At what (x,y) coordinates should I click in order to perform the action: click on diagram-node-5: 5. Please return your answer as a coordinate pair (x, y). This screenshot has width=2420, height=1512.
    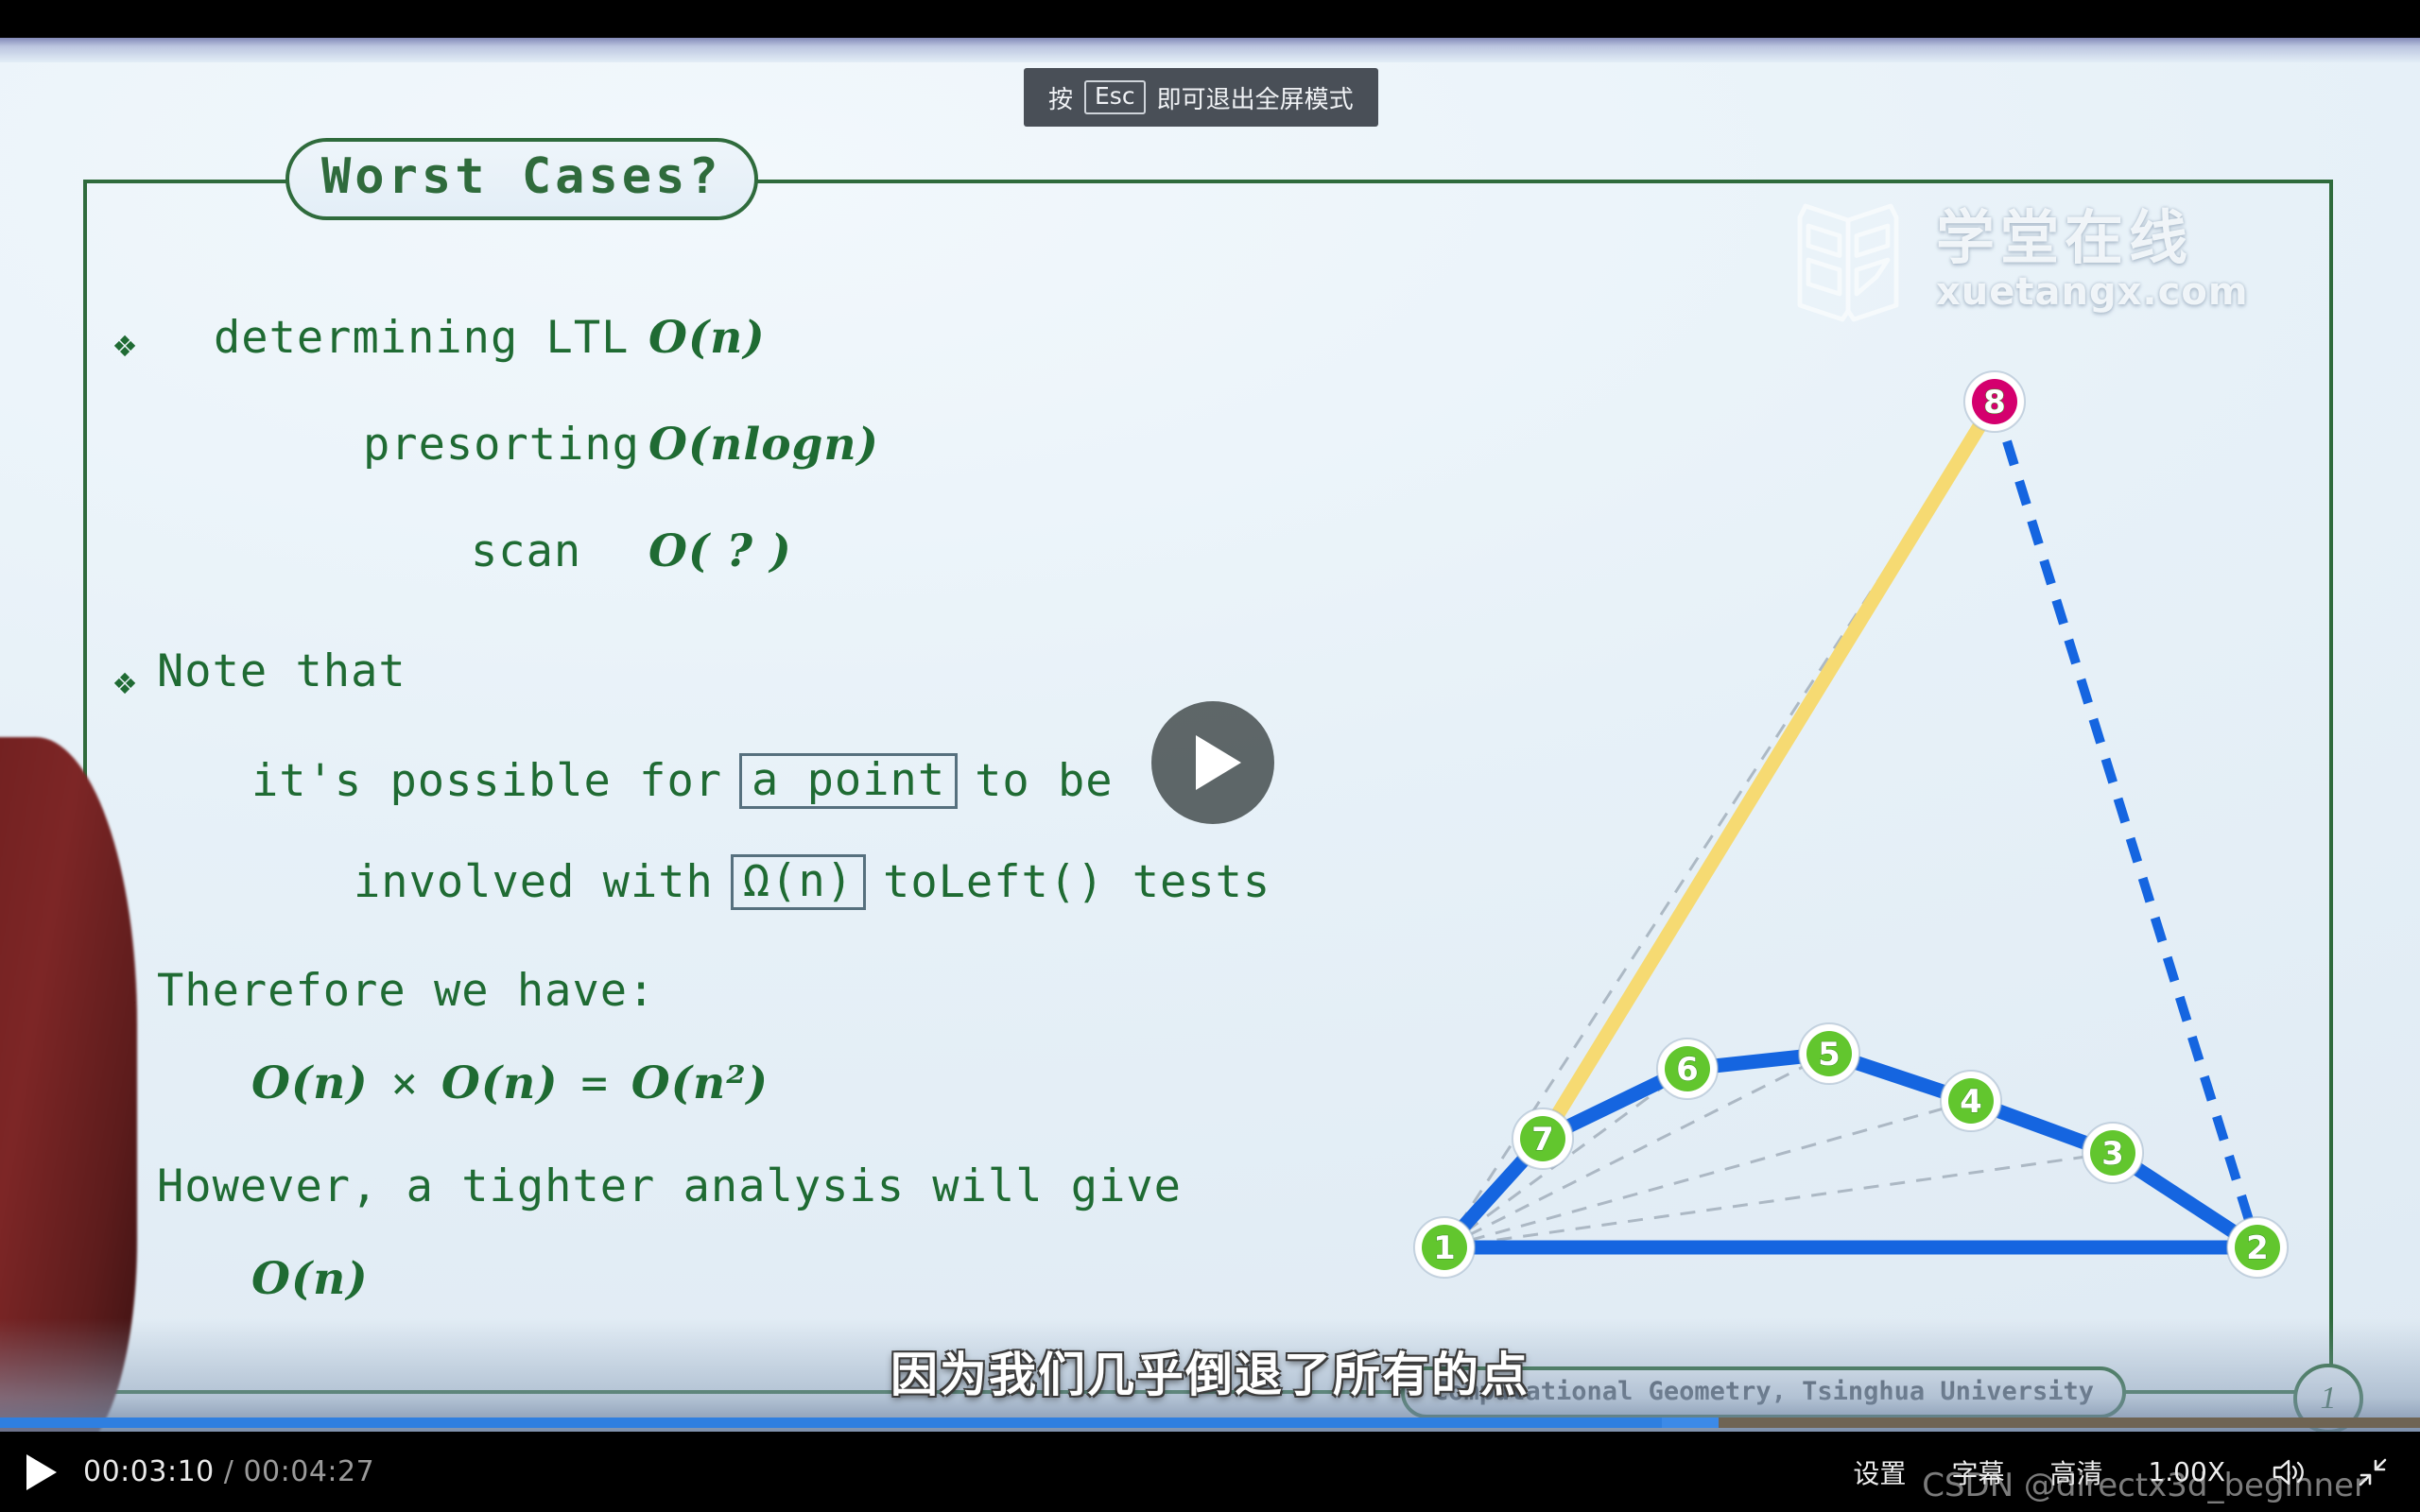
    Looking at the image, I should click on (1829, 1053).